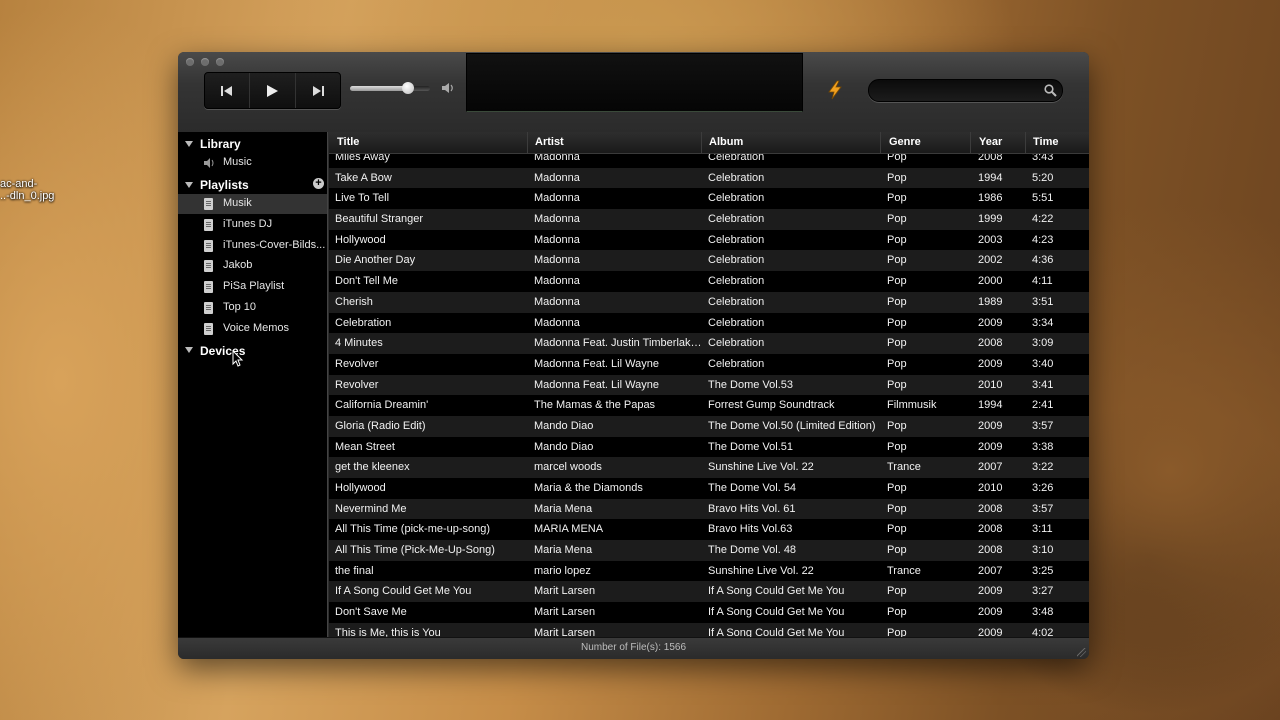  What do you see at coordinates (709, 302) in the screenshot?
I see `table-row: Cherish Madonna Celebration Pop 1989 3:51` at bounding box center [709, 302].